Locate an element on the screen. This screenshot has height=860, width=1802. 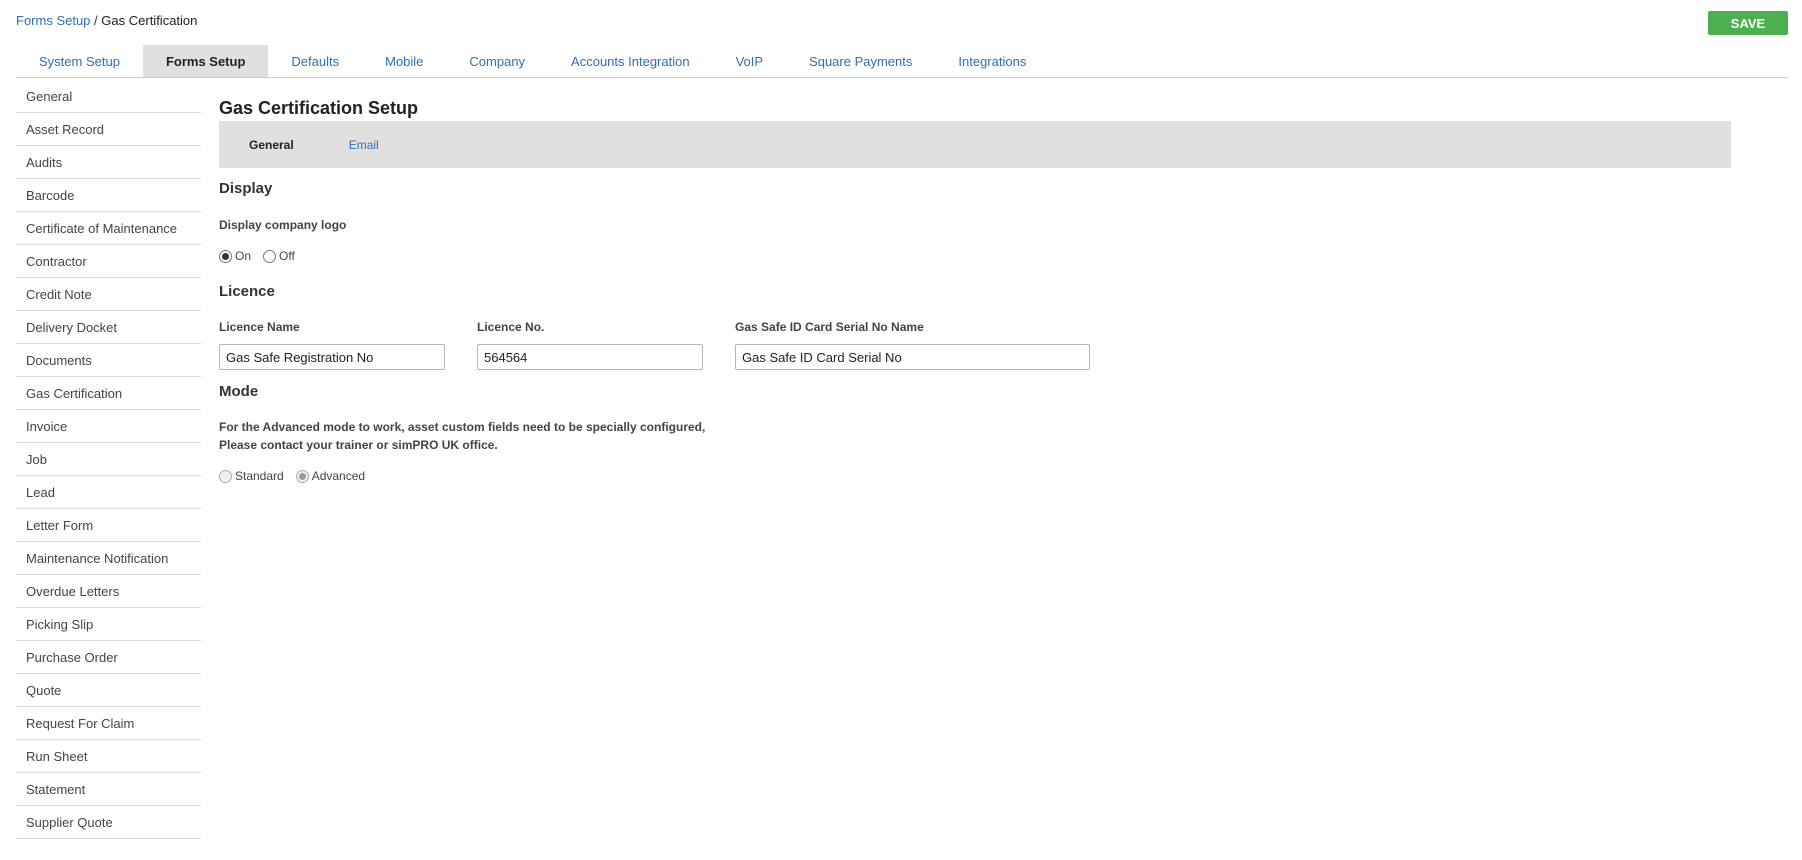
mode-radio-group: Standard Advanced is located at coordinates (298, 476).